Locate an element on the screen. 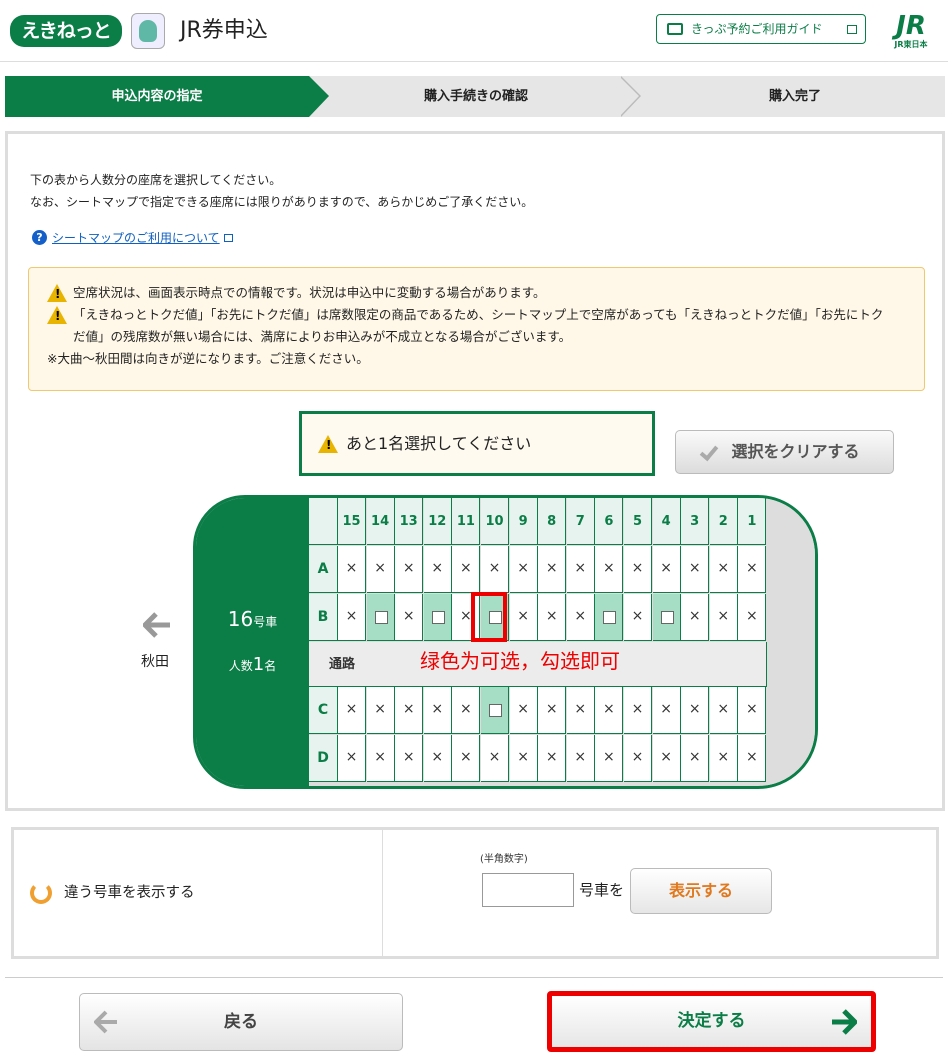 Image resolution: width=948 pixels, height=1058 pixels. clear-selection-button: 選択をクリアする is located at coordinates (784, 452).